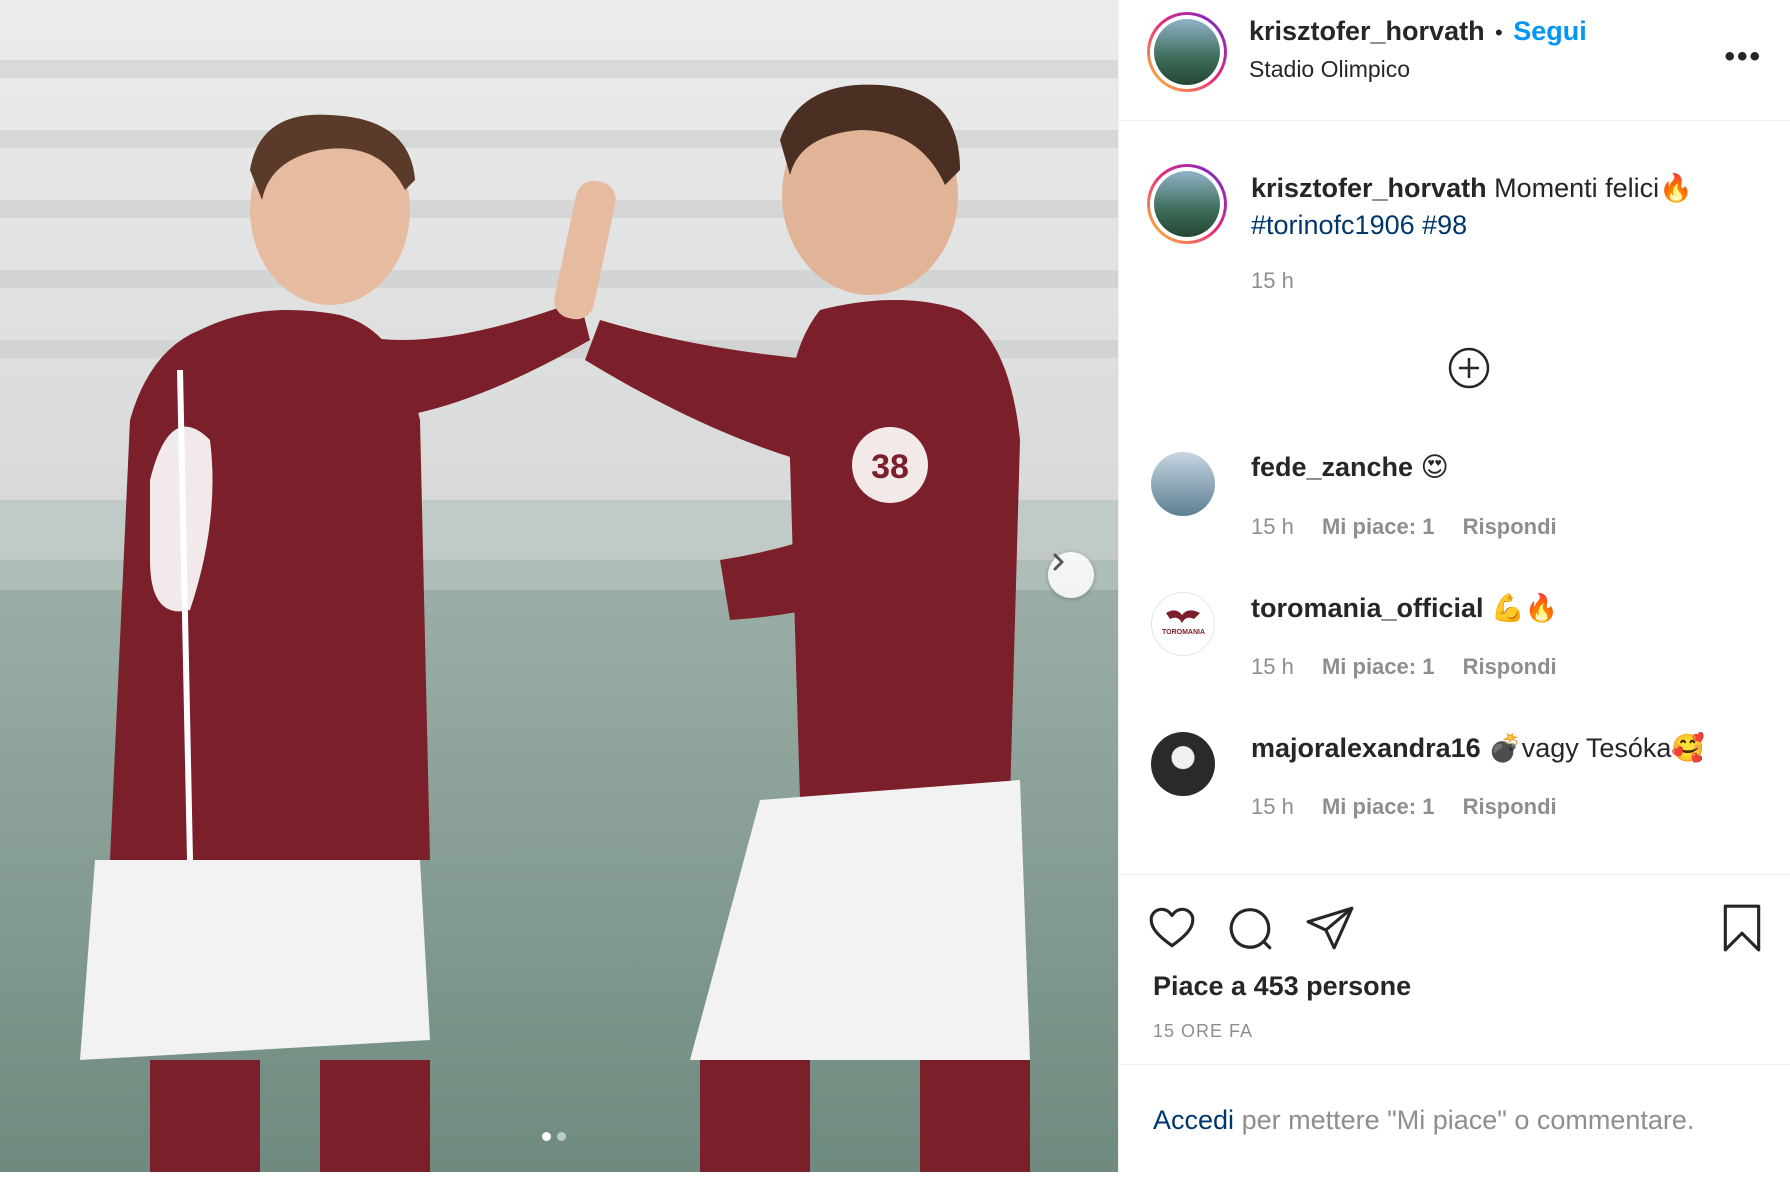 The height and width of the screenshot is (1184, 1790). What do you see at coordinates (1187, 204) in the screenshot?
I see `caption-author-avatar` at bounding box center [1187, 204].